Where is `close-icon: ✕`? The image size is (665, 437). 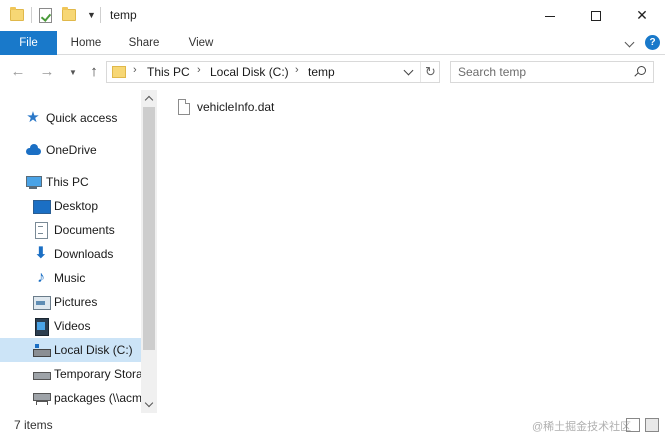 close-icon: ✕ is located at coordinates (642, 15).